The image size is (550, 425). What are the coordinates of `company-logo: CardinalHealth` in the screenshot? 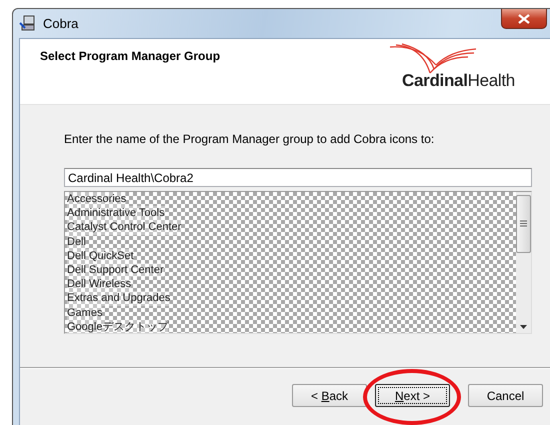 It's located at (458, 81).